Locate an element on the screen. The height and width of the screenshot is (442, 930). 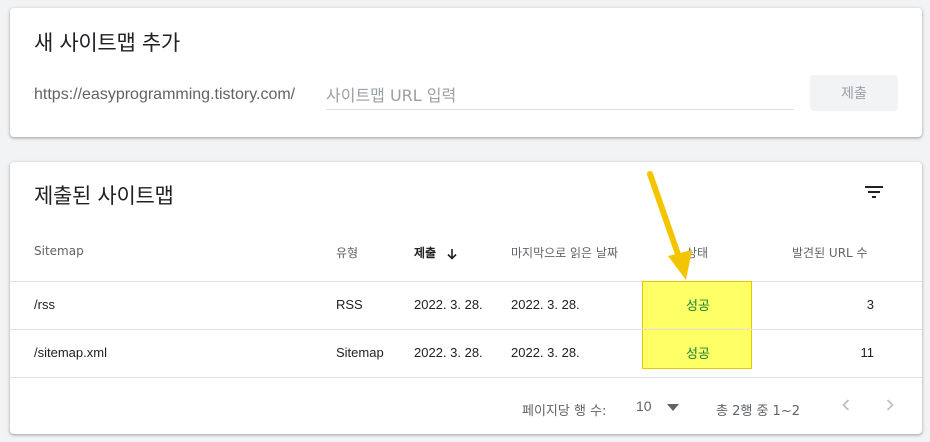
arrow-down-icon is located at coordinates (452, 254).